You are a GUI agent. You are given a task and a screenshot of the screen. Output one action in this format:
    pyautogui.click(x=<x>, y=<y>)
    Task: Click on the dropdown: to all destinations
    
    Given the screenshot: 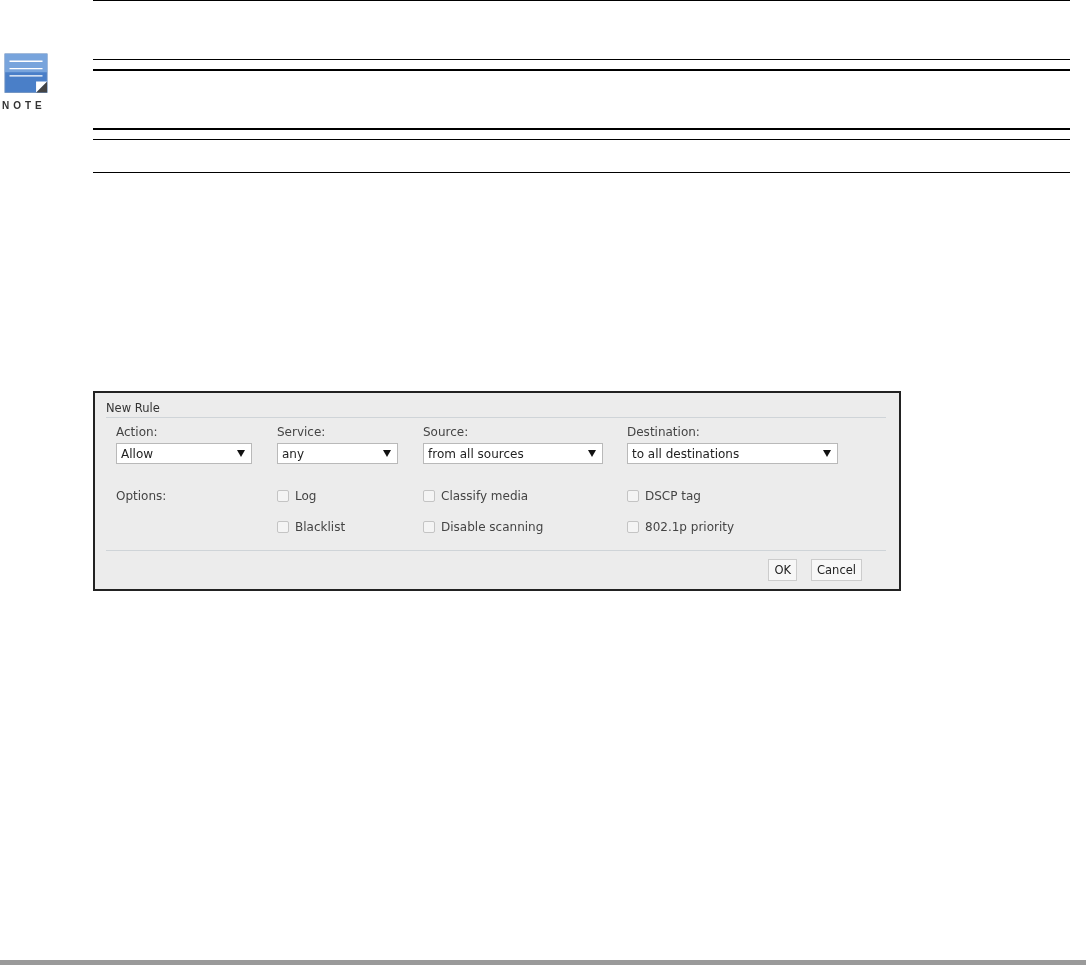 What is the action you would take?
    pyautogui.click(x=732, y=453)
    